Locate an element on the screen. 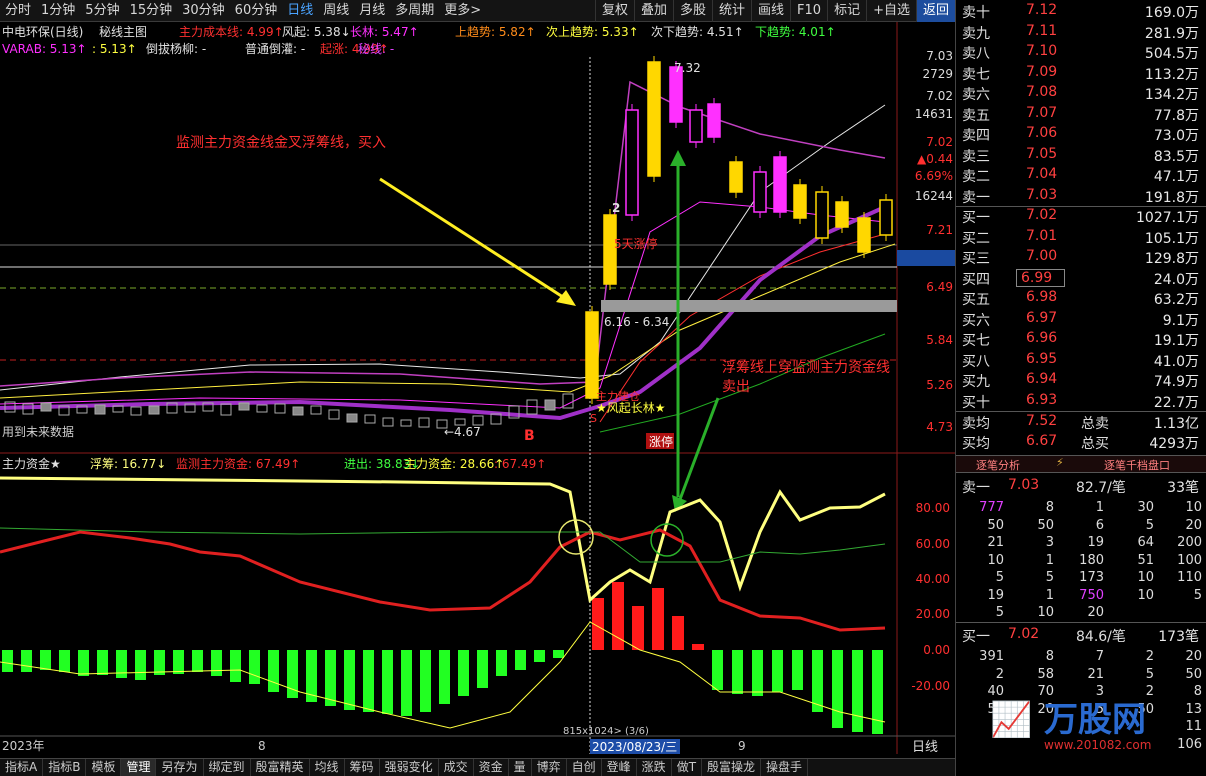 This screenshot has width=1206, height=776. indicator-tab-6: 殷富精英 is located at coordinates (280, 767).